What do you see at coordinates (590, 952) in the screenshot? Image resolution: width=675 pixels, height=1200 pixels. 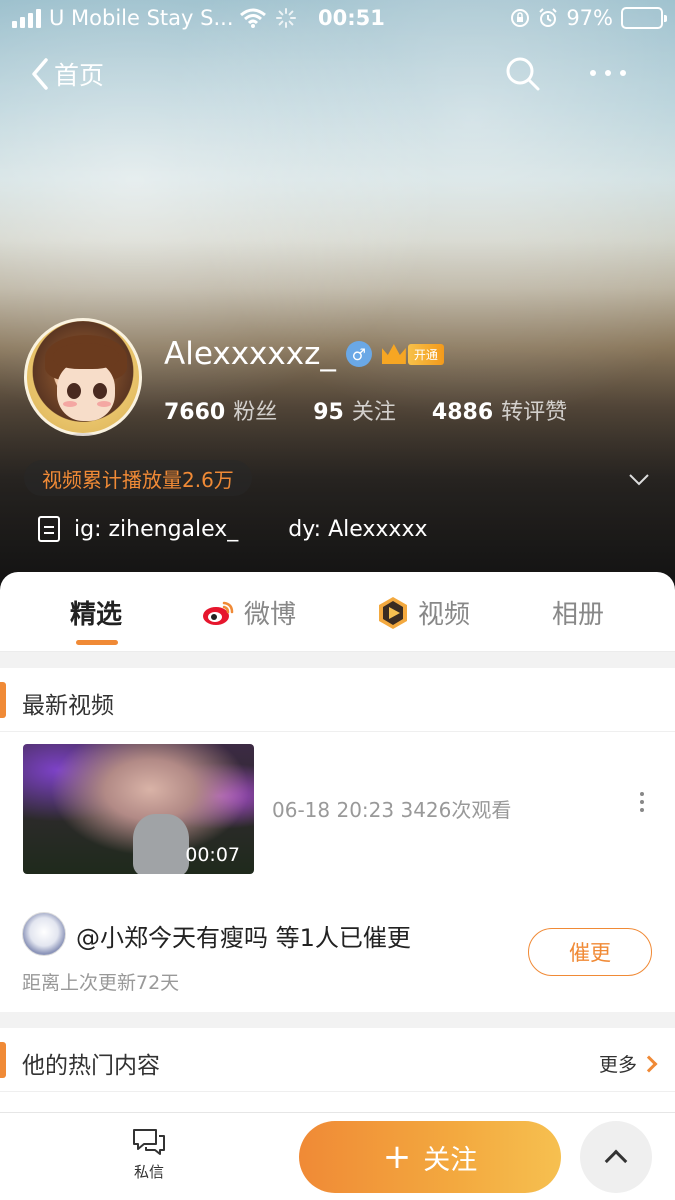 I see `urge-update-button: 催更` at bounding box center [590, 952].